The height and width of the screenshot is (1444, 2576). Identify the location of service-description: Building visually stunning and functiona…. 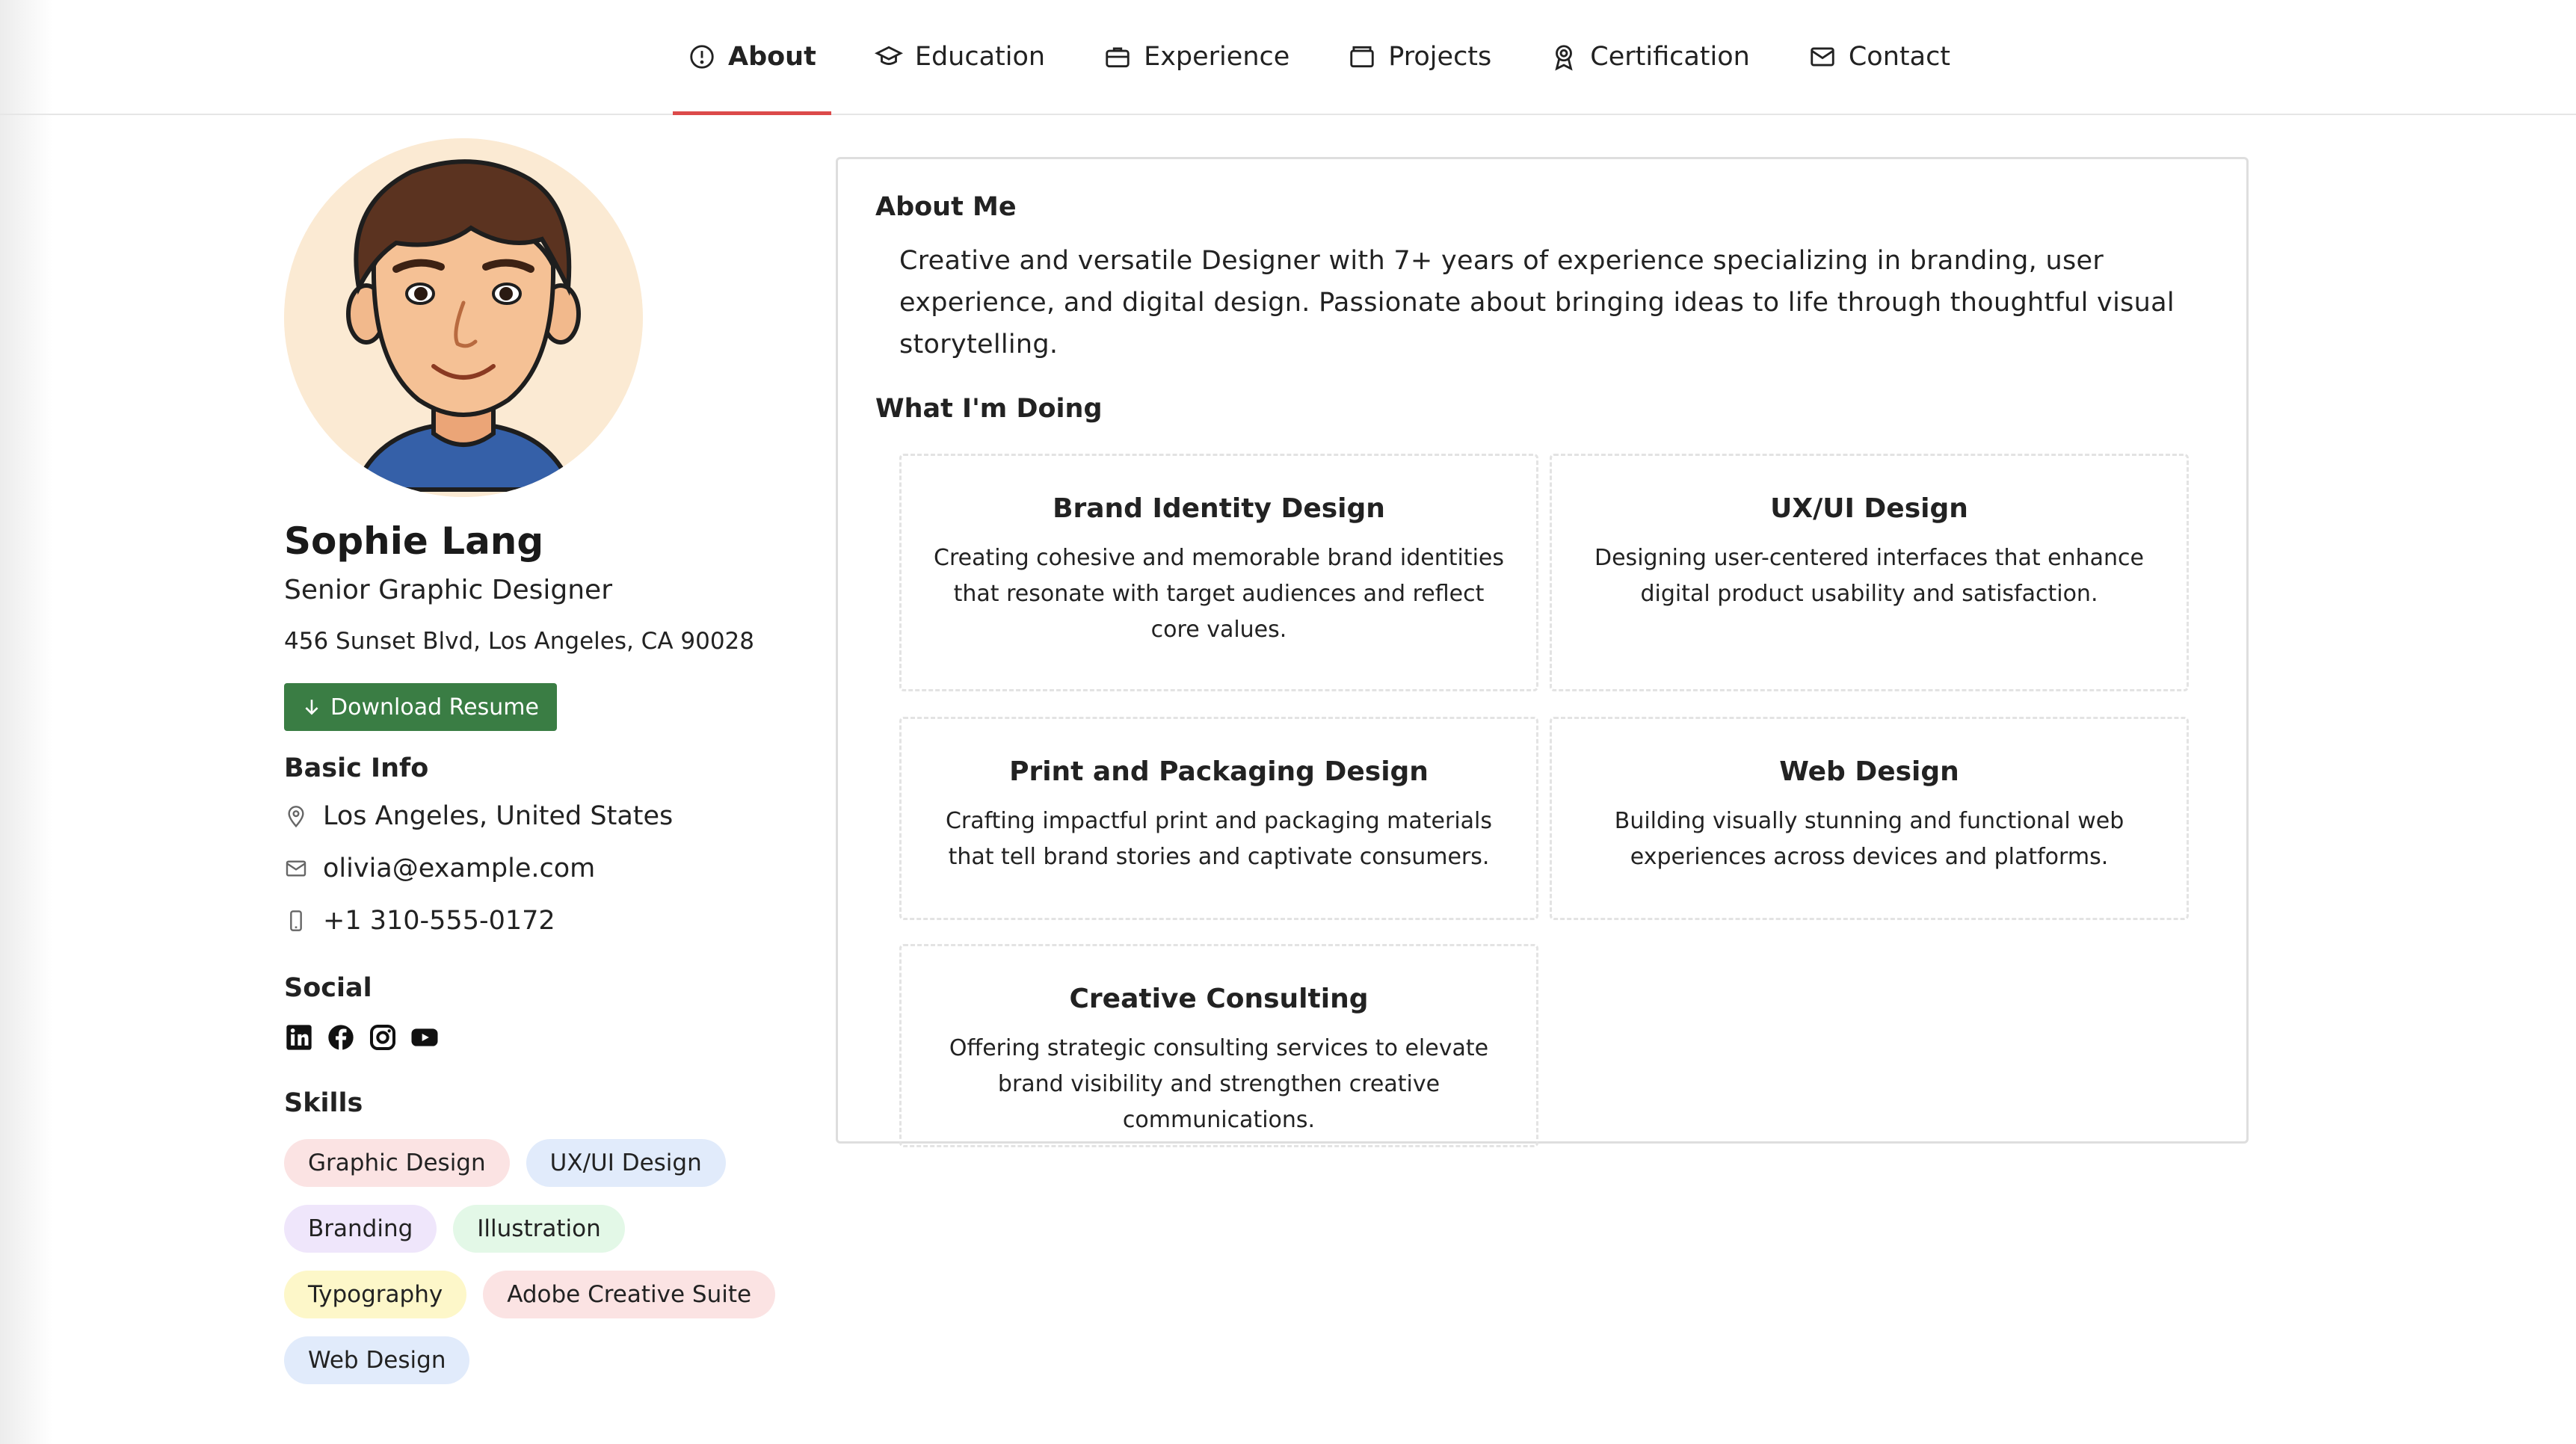
(1869, 839).